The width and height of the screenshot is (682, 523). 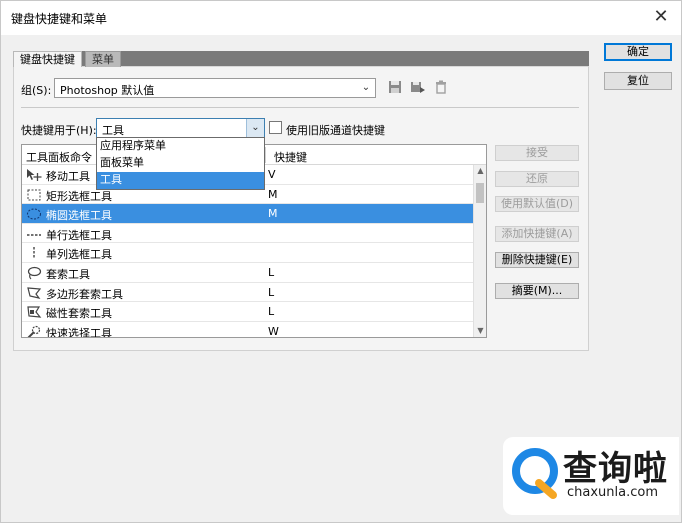 What do you see at coordinates (537, 204) in the screenshot?
I see `use-default-button: 使用默认值(D)` at bounding box center [537, 204].